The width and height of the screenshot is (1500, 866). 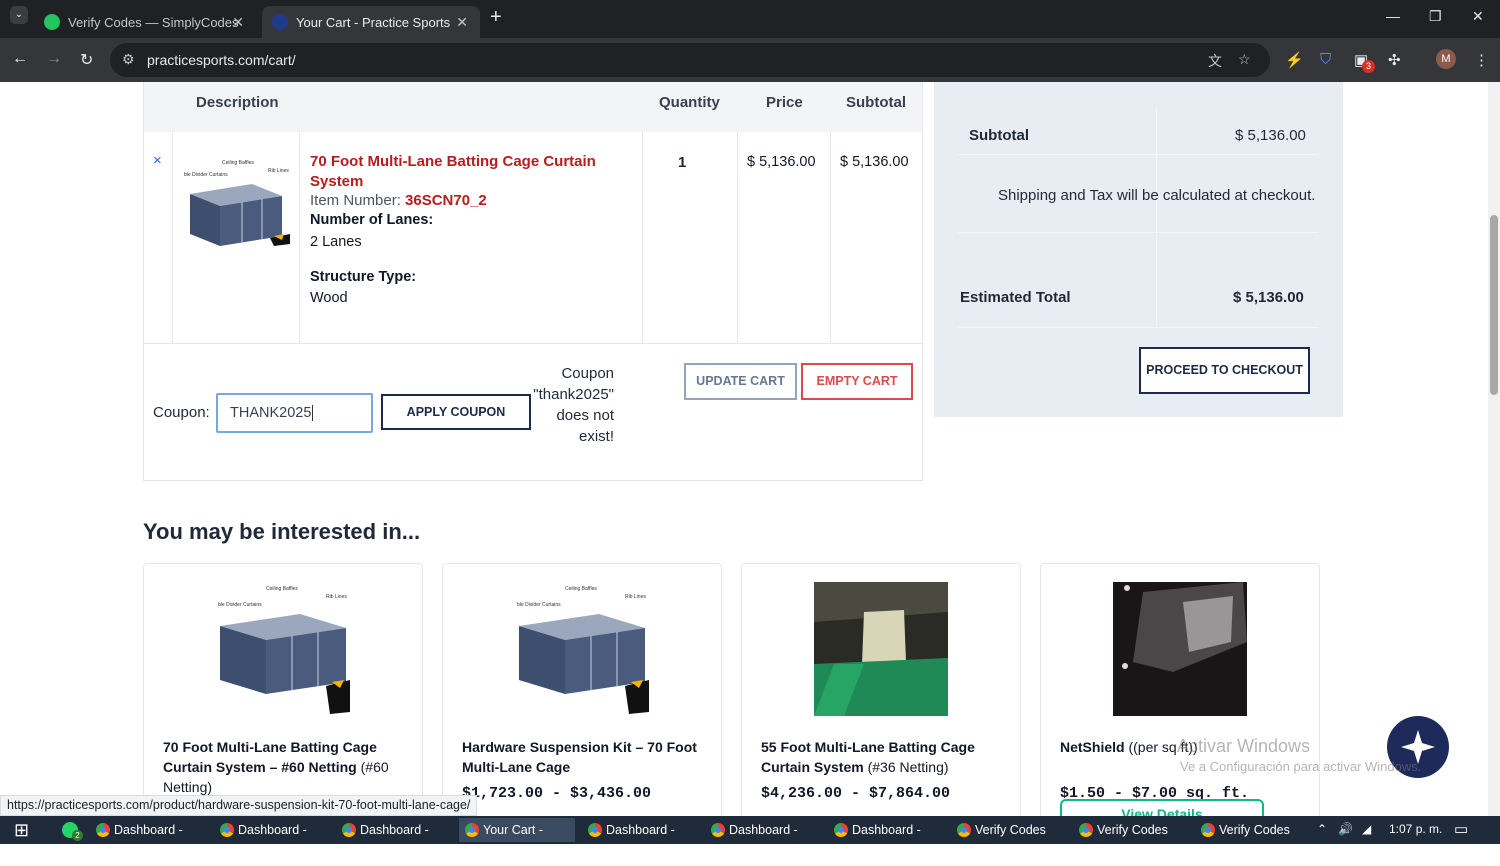 What do you see at coordinates (1162, 807) in the screenshot?
I see `view-details-button: View Details` at bounding box center [1162, 807].